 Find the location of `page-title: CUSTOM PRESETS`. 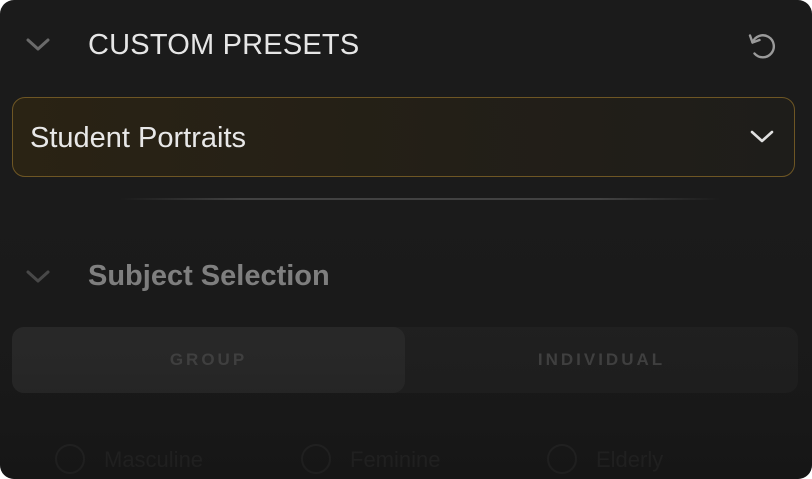

page-title: CUSTOM PRESETS is located at coordinates (224, 45).